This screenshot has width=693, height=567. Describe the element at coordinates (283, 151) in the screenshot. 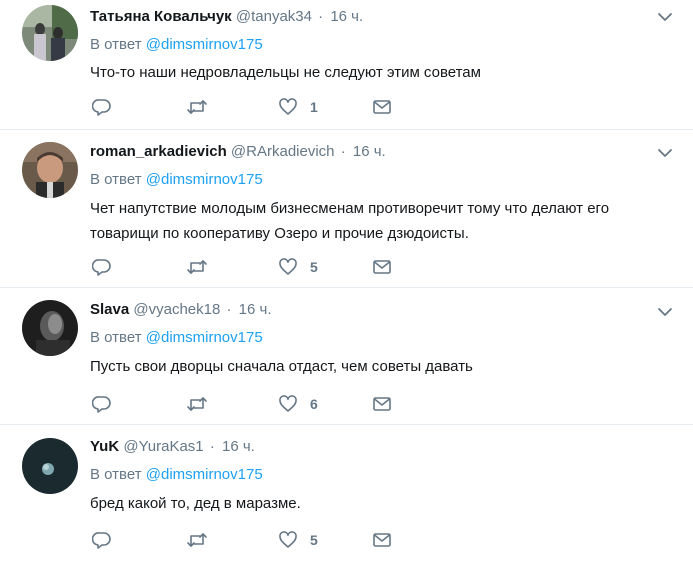

I see `author-handle: @RArkadievich` at that location.